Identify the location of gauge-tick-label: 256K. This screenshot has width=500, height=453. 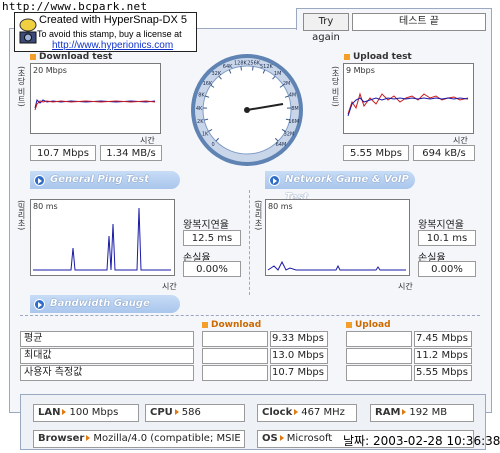
(254, 63).